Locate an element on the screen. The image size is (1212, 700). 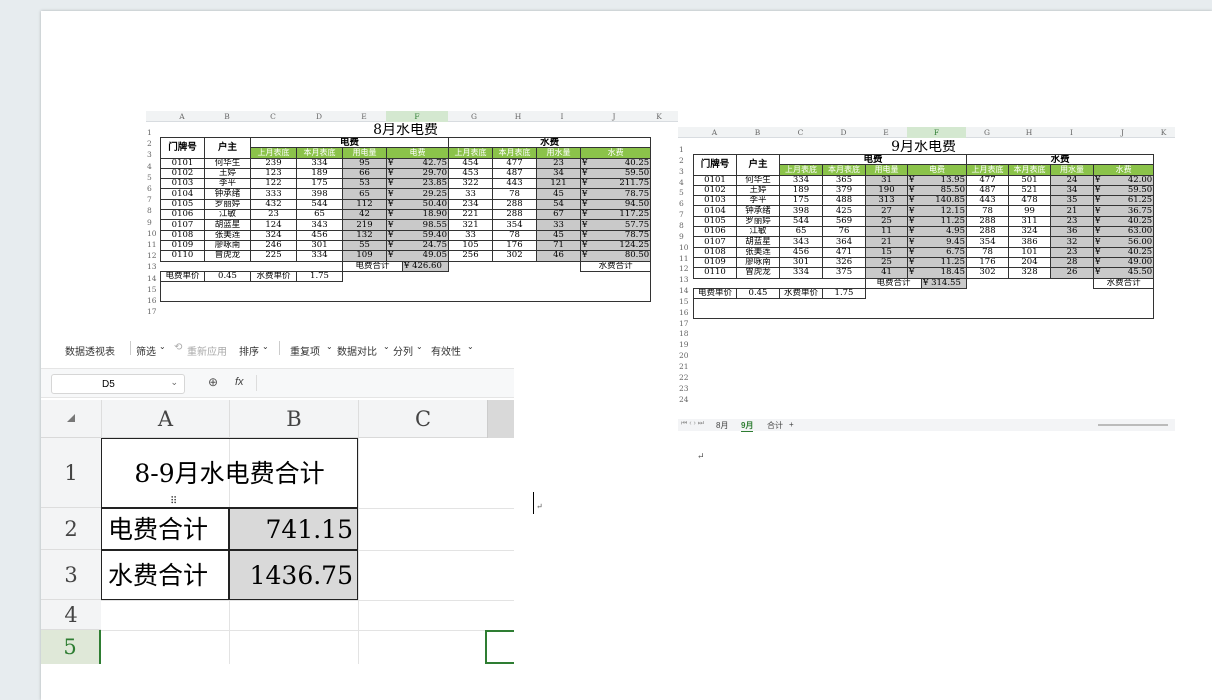
sheet-title: 9月水电费 is located at coordinates (924, 147).